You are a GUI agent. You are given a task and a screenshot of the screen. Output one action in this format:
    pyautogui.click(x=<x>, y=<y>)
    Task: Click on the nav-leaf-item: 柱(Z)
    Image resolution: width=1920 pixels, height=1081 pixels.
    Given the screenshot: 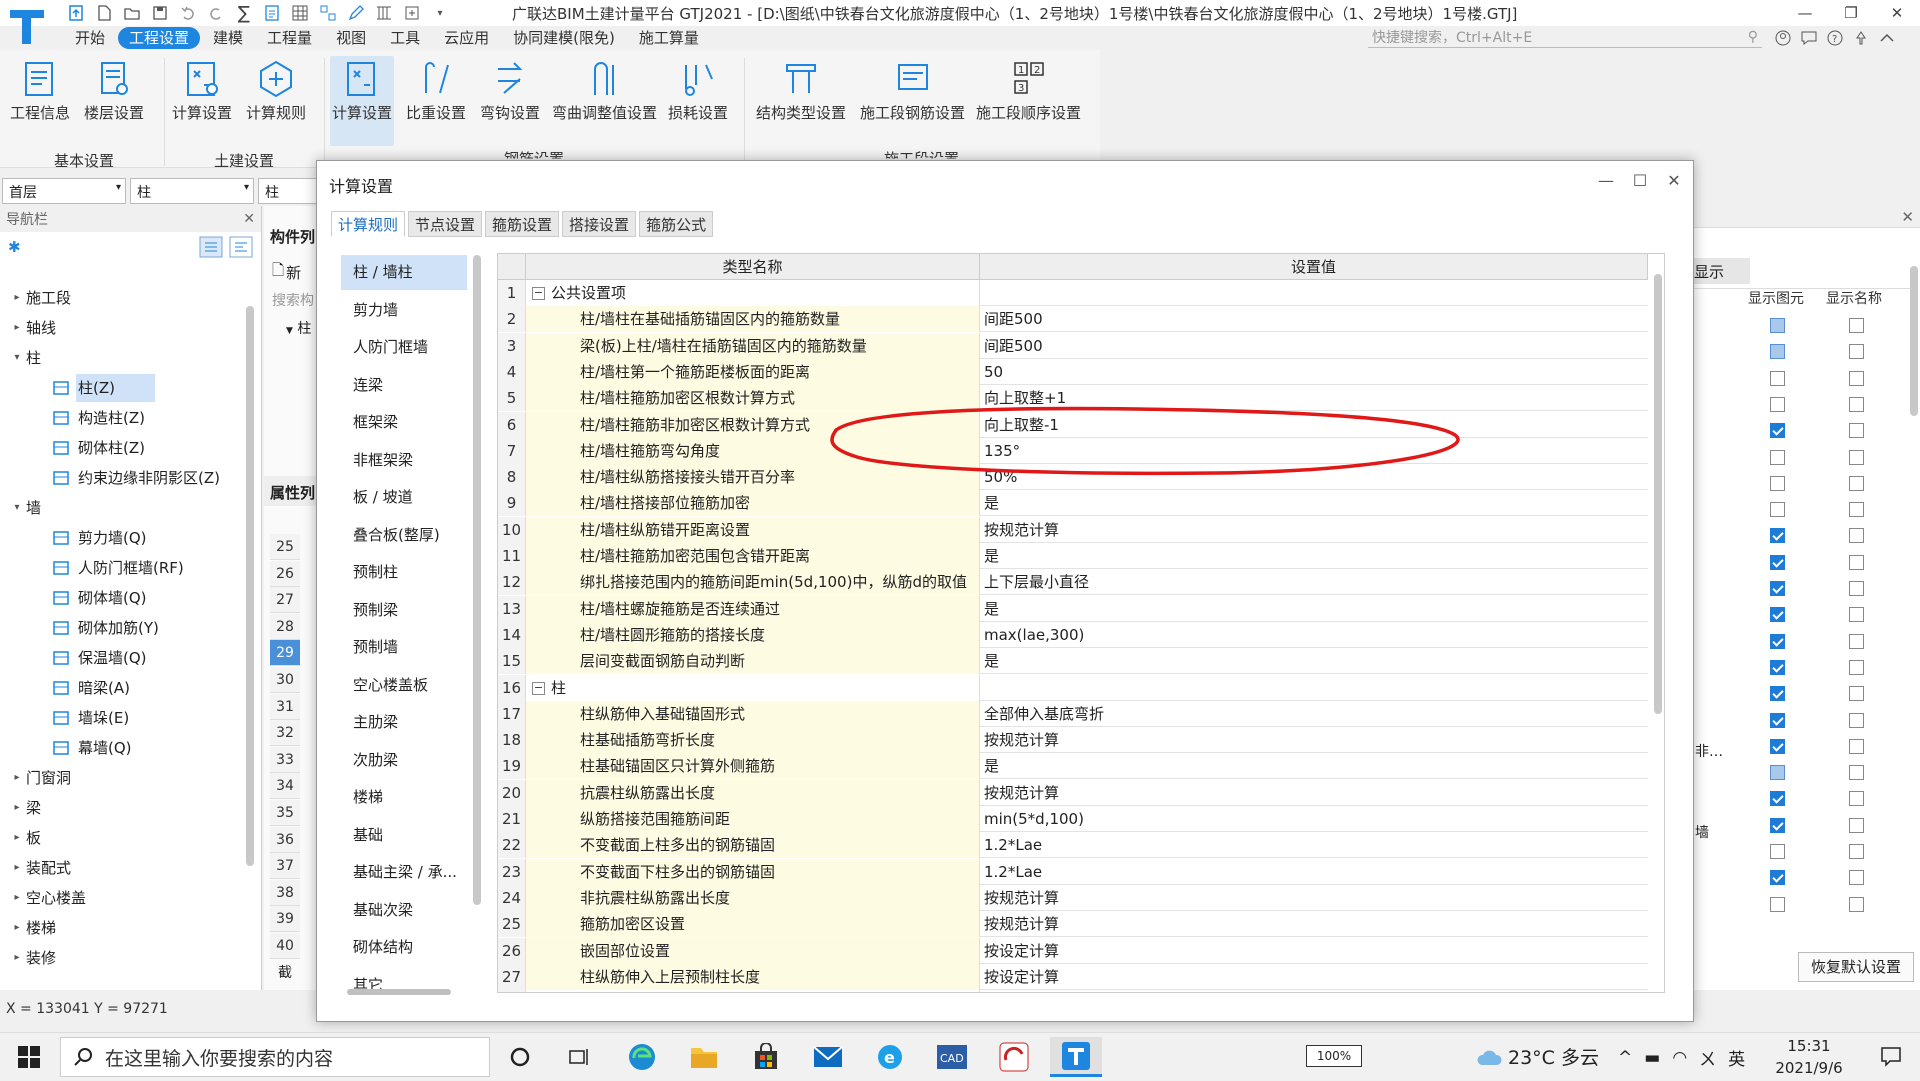 What is the action you would take?
    pyautogui.click(x=102, y=388)
    